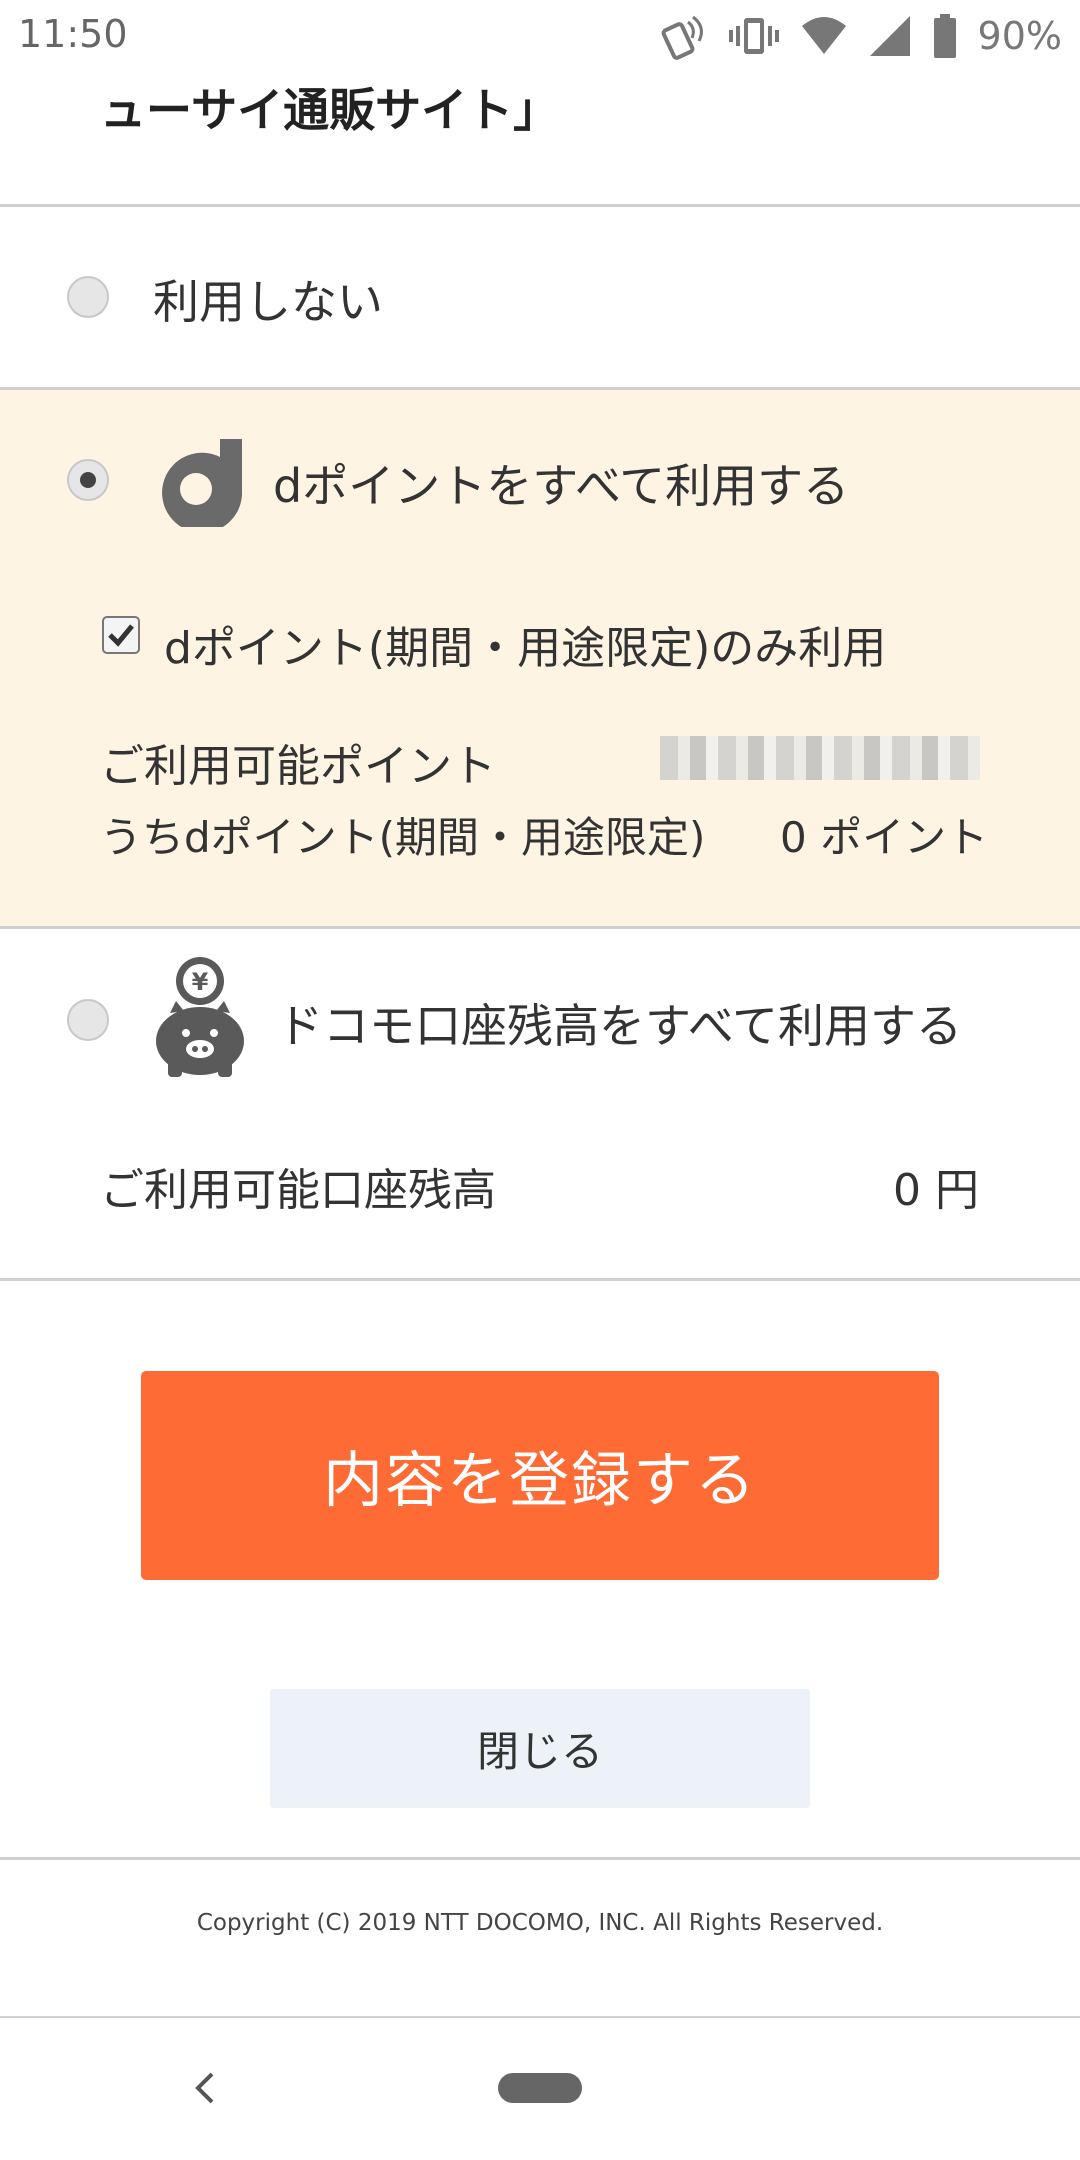 The width and height of the screenshot is (1080, 2160). What do you see at coordinates (268, 302) in the screenshot?
I see `option-none-label: 利用しない` at bounding box center [268, 302].